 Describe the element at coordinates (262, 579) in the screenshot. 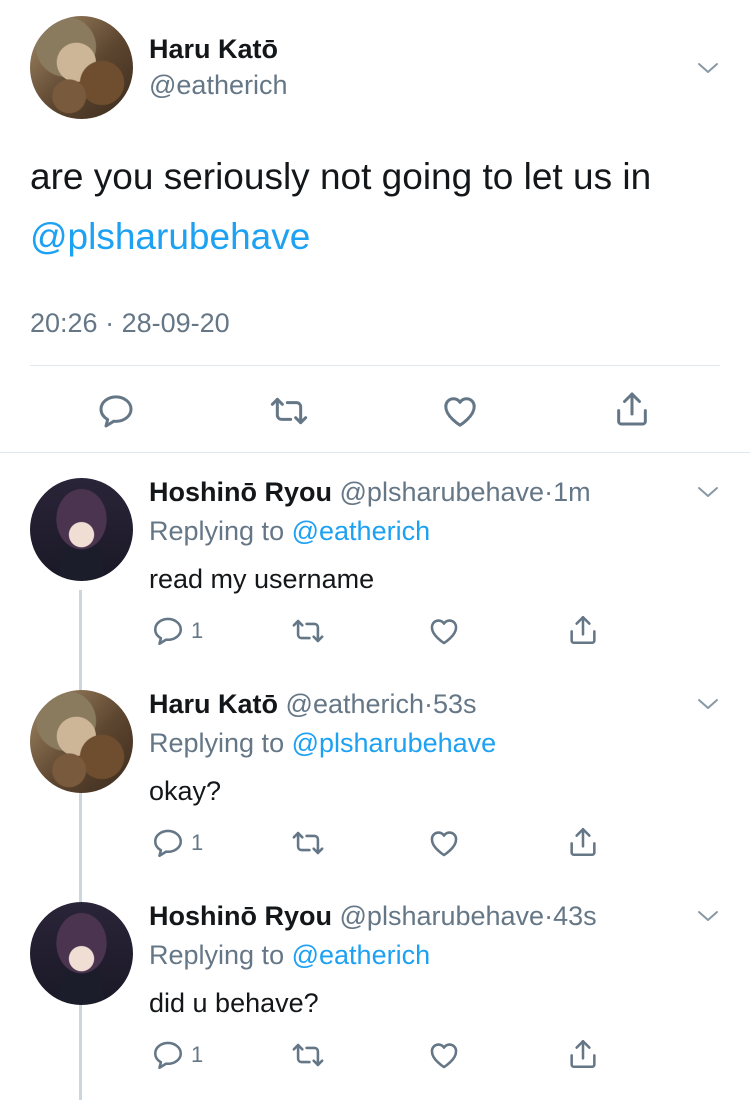

I see `reply-text: read my username` at that location.